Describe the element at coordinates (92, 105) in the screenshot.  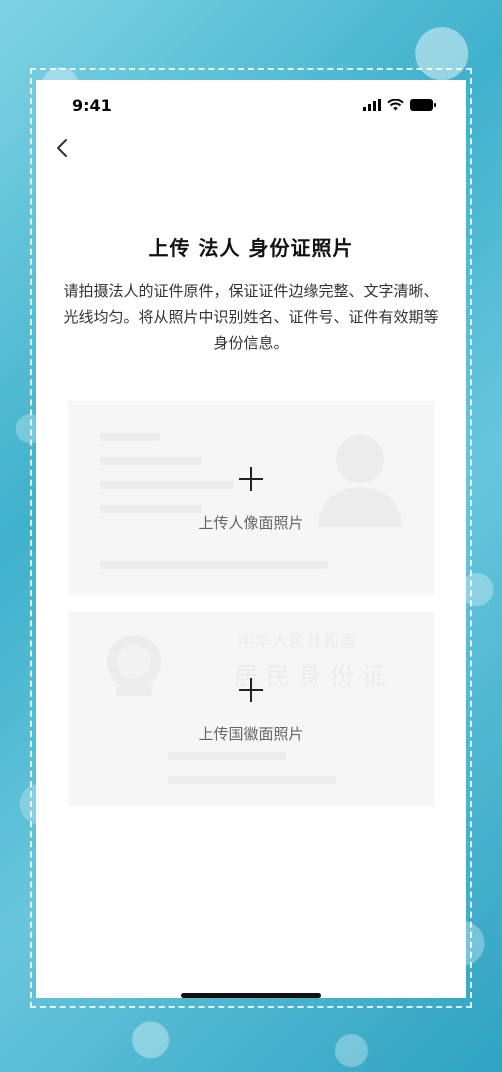
I see `status-time: 9:41` at that location.